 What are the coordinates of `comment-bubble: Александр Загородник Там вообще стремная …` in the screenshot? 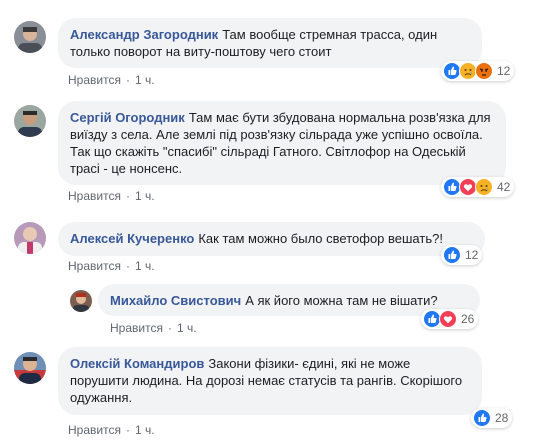 It's located at (270, 43).